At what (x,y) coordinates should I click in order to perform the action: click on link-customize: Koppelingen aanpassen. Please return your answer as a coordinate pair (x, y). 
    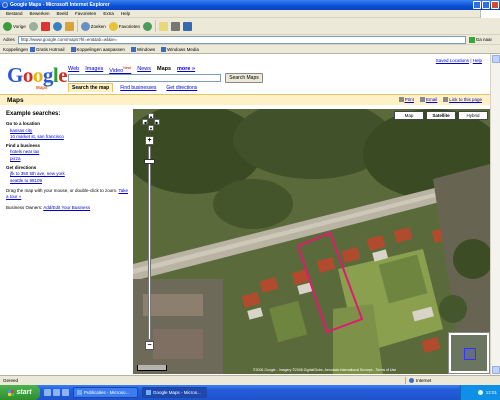
    Looking at the image, I should click on (97, 49).